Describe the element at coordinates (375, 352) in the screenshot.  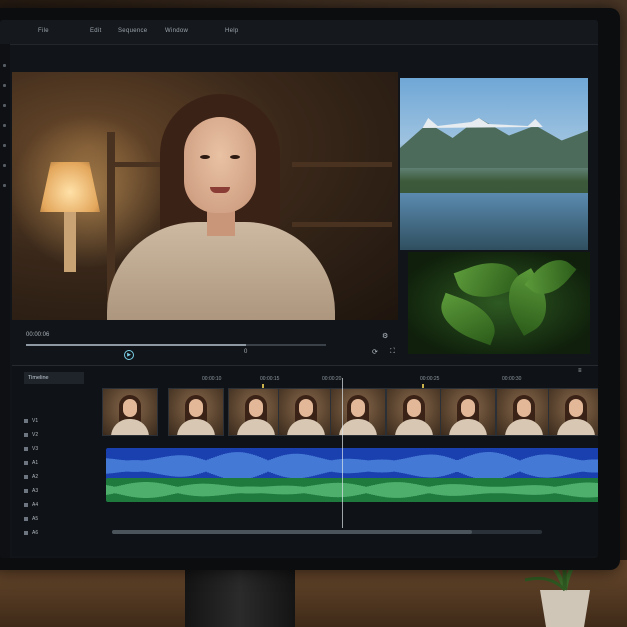
I see `loop-icon: ⟳` at that location.